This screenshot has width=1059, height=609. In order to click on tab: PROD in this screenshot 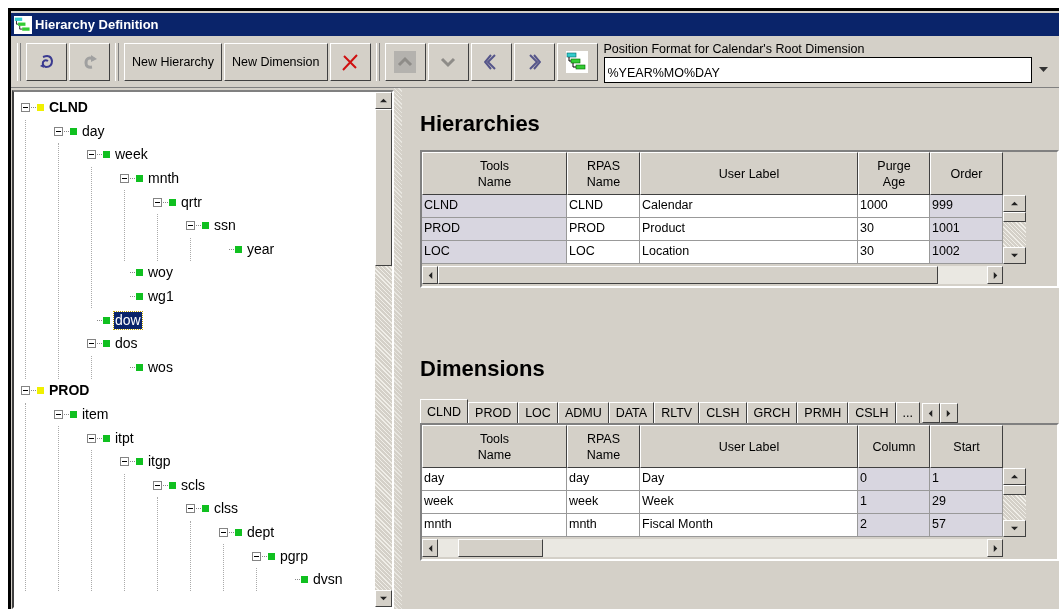, I will do `click(493, 412)`.